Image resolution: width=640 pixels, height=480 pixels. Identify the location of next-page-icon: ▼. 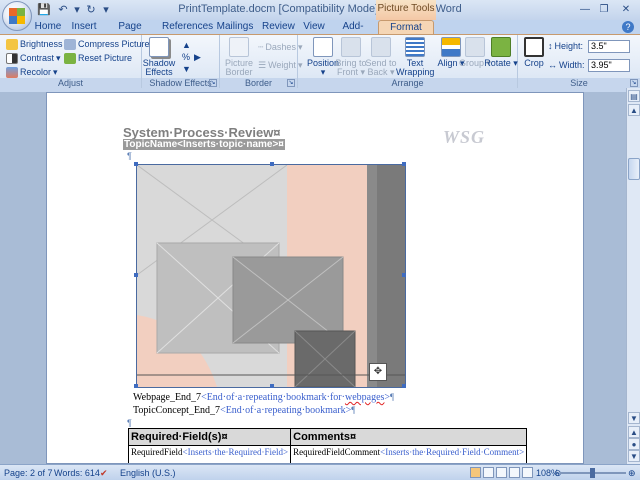
(634, 456).